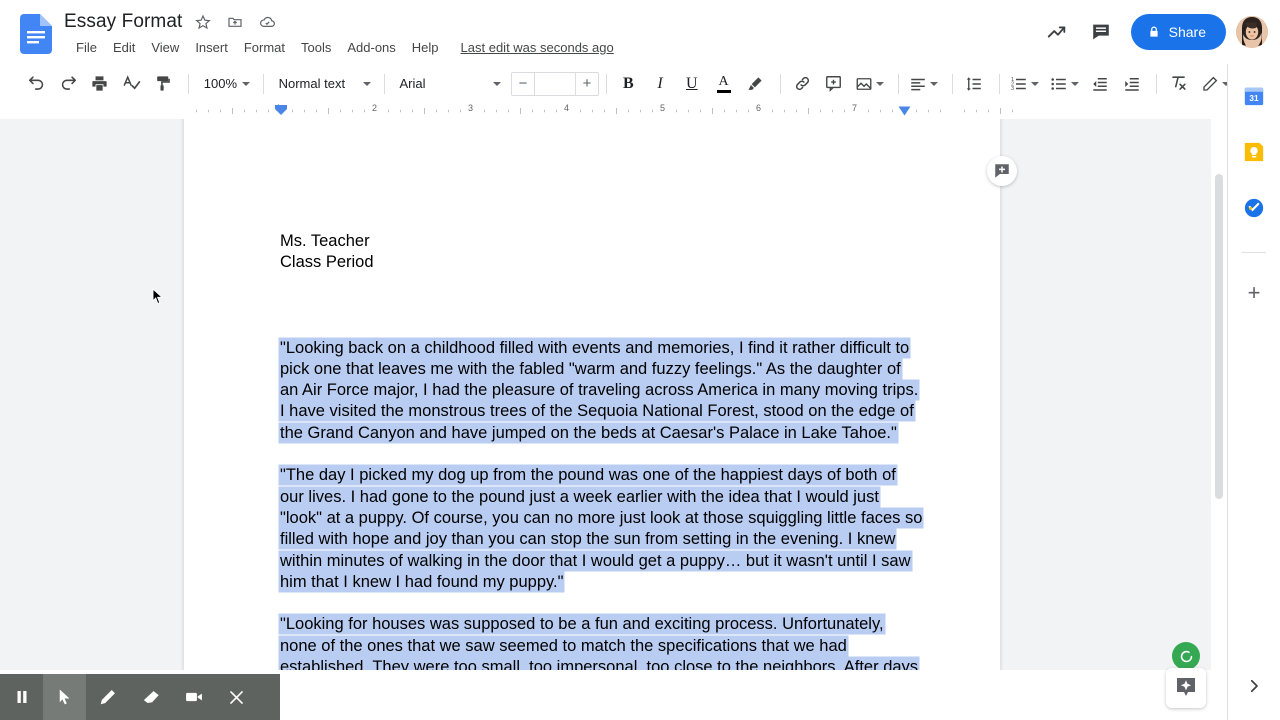 This screenshot has width=1280, height=720. Describe the element at coordinates (587, 84) in the screenshot. I see `font-size-increase-button: +` at that location.